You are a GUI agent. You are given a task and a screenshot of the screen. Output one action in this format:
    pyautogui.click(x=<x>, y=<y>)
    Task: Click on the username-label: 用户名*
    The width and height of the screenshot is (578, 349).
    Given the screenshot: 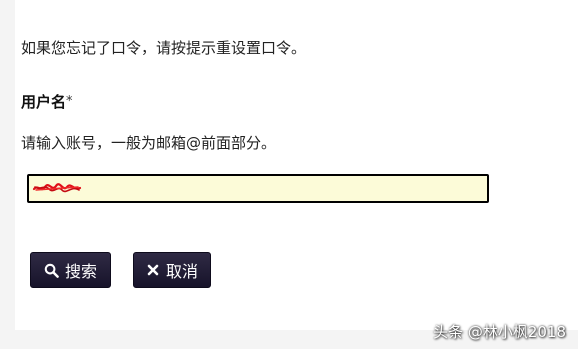 What is the action you would take?
    pyautogui.click(x=47, y=102)
    